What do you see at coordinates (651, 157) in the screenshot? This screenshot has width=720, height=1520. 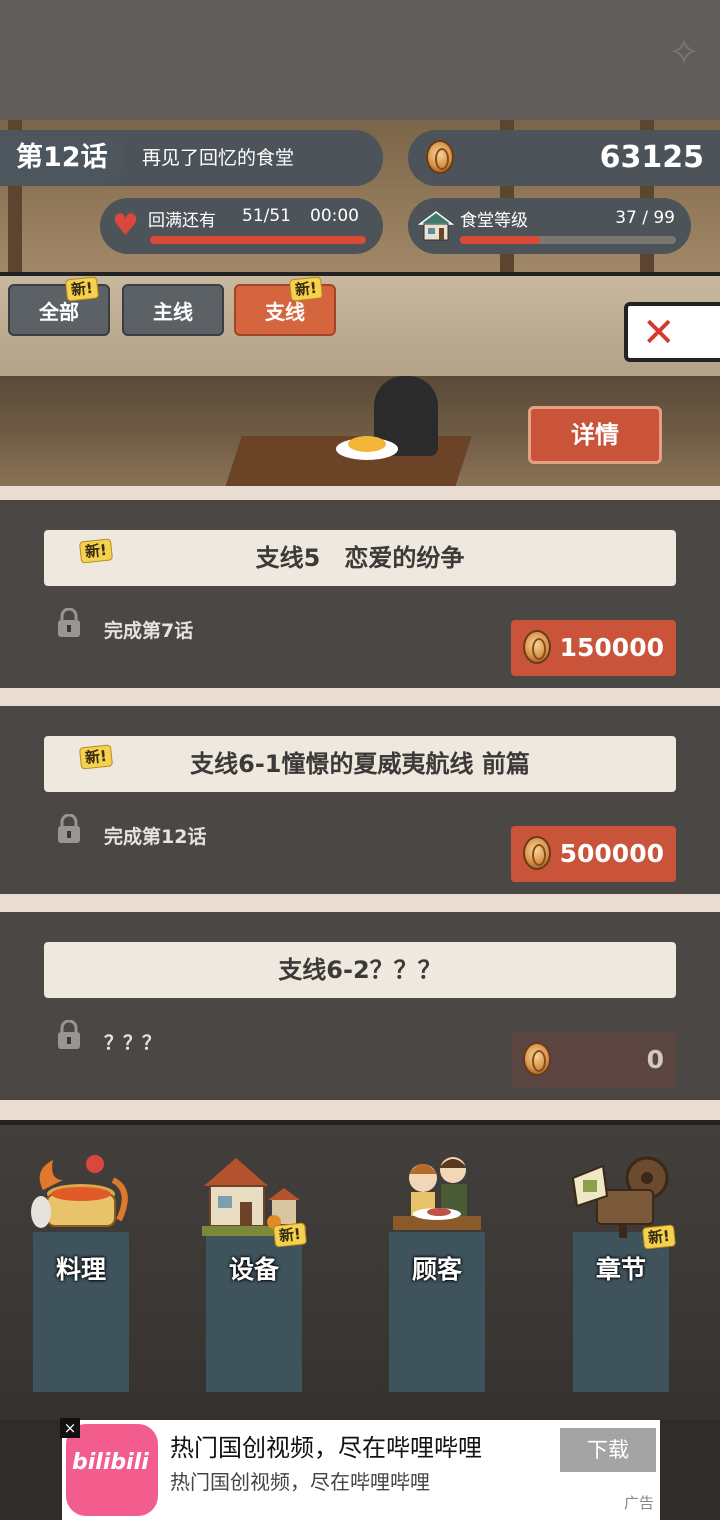 I see `coin-value: 63125` at bounding box center [651, 157].